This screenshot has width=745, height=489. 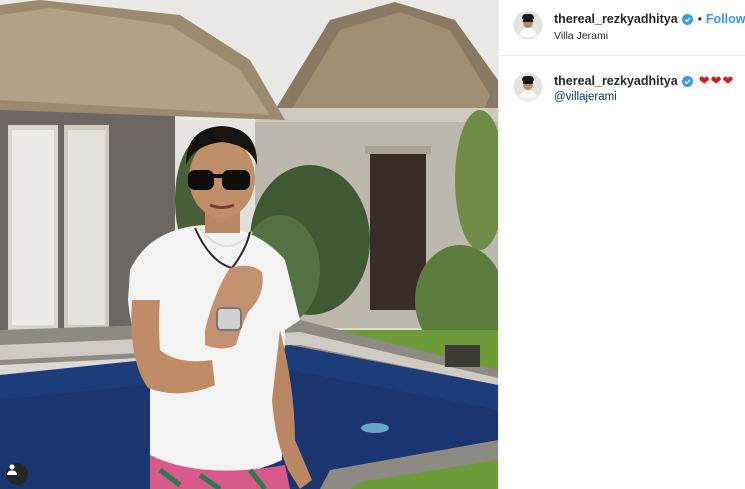 I want to click on caption-heart-emoji: ❤❤❤, so click(x=716, y=80).